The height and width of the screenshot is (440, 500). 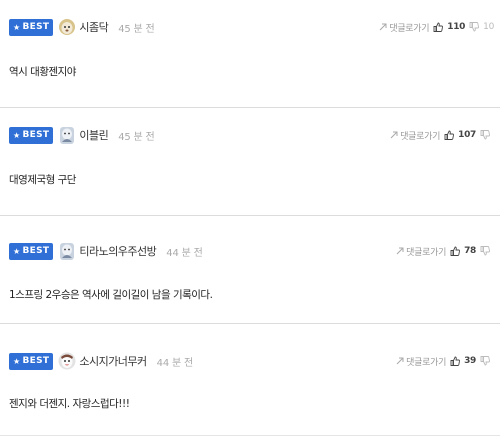 What do you see at coordinates (113, 361) in the screenshot?
I see `nickname: 소시지가너무커` at bounding box center [113, 361].